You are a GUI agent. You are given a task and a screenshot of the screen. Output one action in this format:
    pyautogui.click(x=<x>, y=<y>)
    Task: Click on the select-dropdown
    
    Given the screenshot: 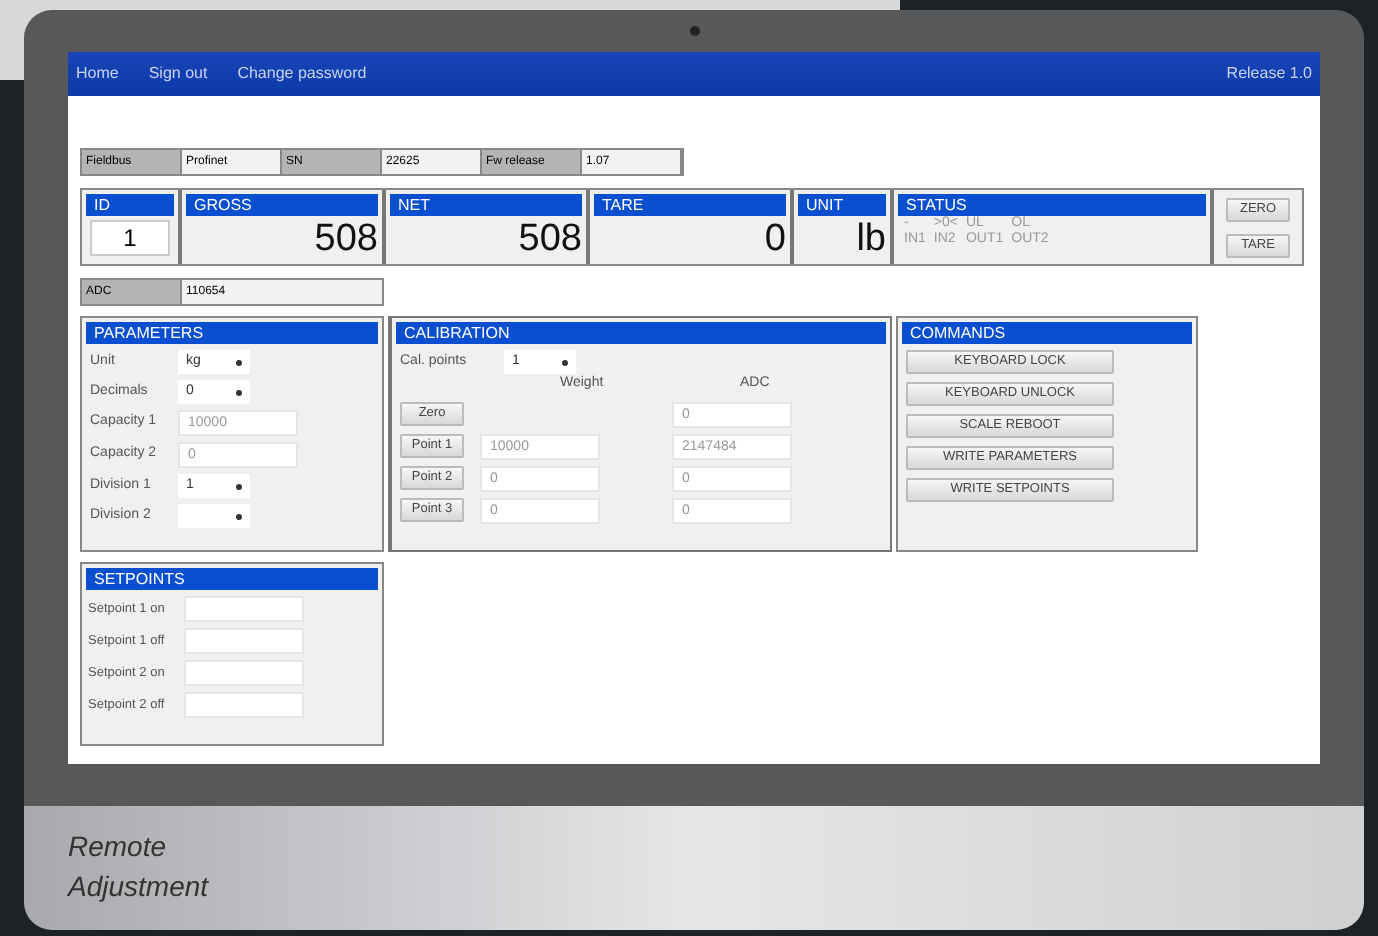 What is the action you would take?
    pyautogui.click(x=214, y=516)
    